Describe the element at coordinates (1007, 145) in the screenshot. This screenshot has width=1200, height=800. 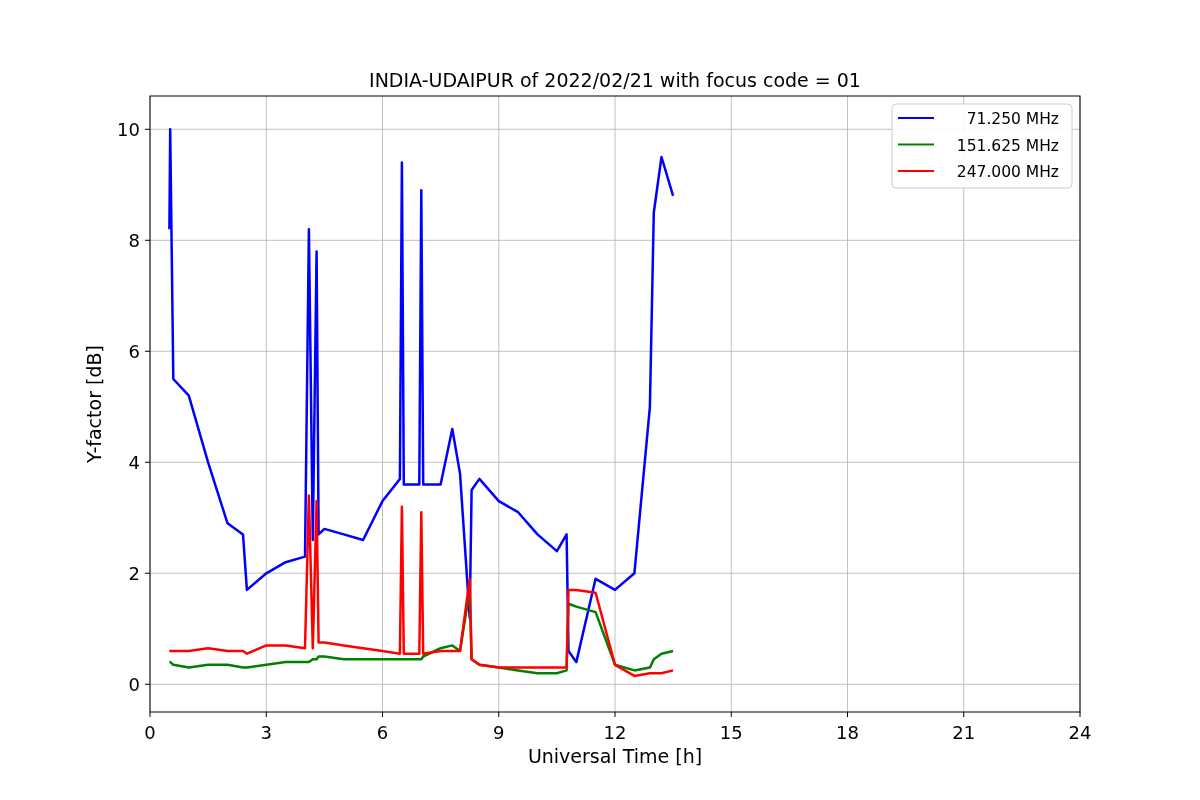
I see `legend-label: 151.625 MHz` at that location.